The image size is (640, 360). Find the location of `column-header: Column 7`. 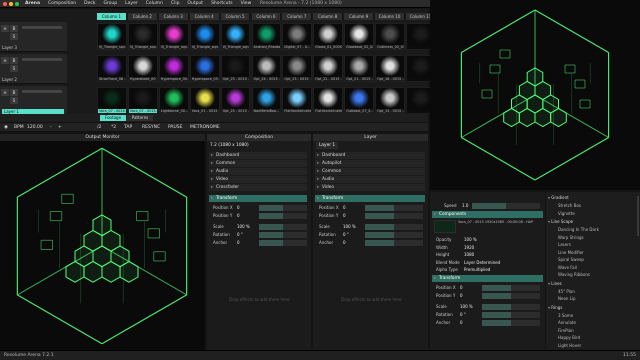

column-header: Column 7 is located at coordinates (297, 16).